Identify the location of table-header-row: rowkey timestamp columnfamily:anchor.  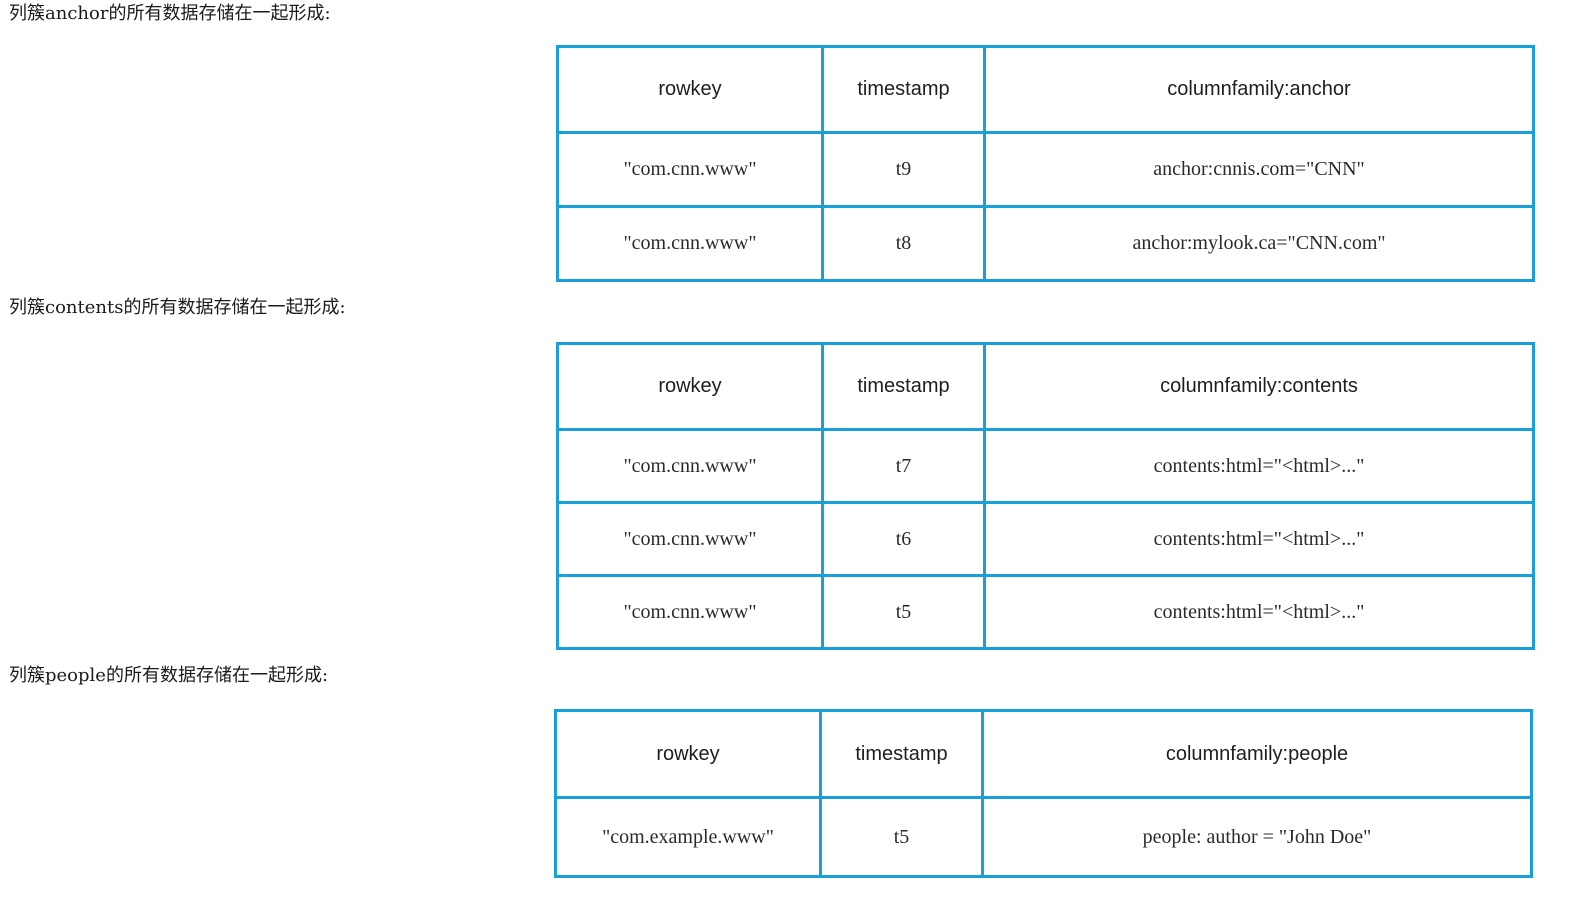
(1045, 89).